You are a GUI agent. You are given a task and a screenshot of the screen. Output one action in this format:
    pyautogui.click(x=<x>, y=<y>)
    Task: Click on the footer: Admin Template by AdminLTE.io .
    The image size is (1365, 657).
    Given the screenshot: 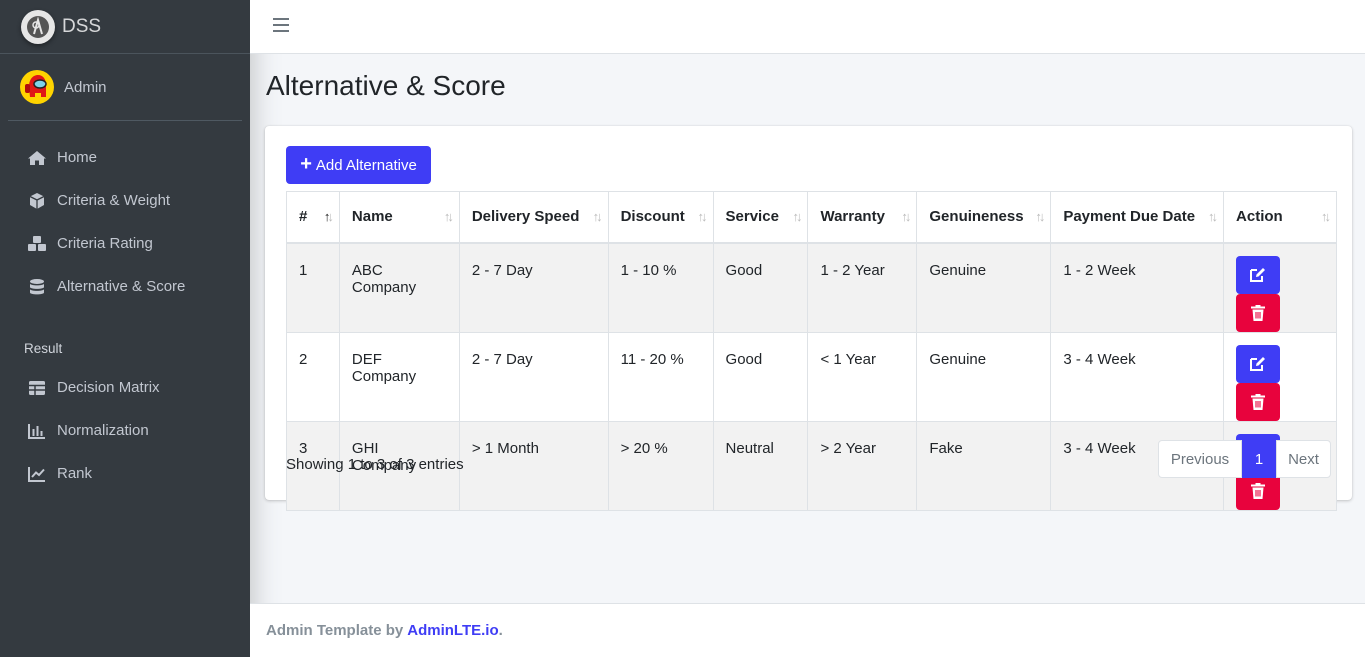 What is the action you would take?
    pyautogui.click(x=807, y=630)
    